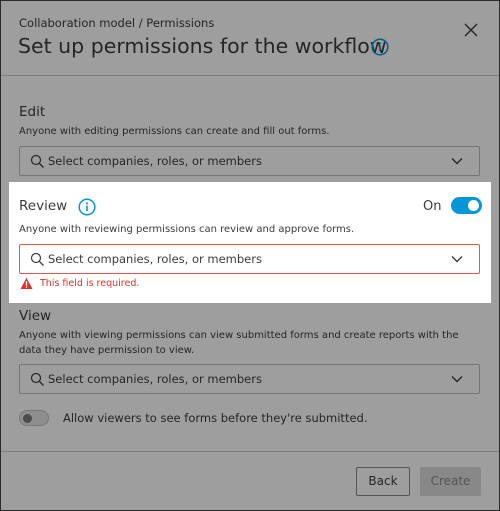 Image resolution: width=500 pixels, height=511 pixels. What do you see at coordinates (155, 379) in the screenshot?
I see `view-select-placeholder: Select companies, roles, or members` at bounding box center [155, 379].